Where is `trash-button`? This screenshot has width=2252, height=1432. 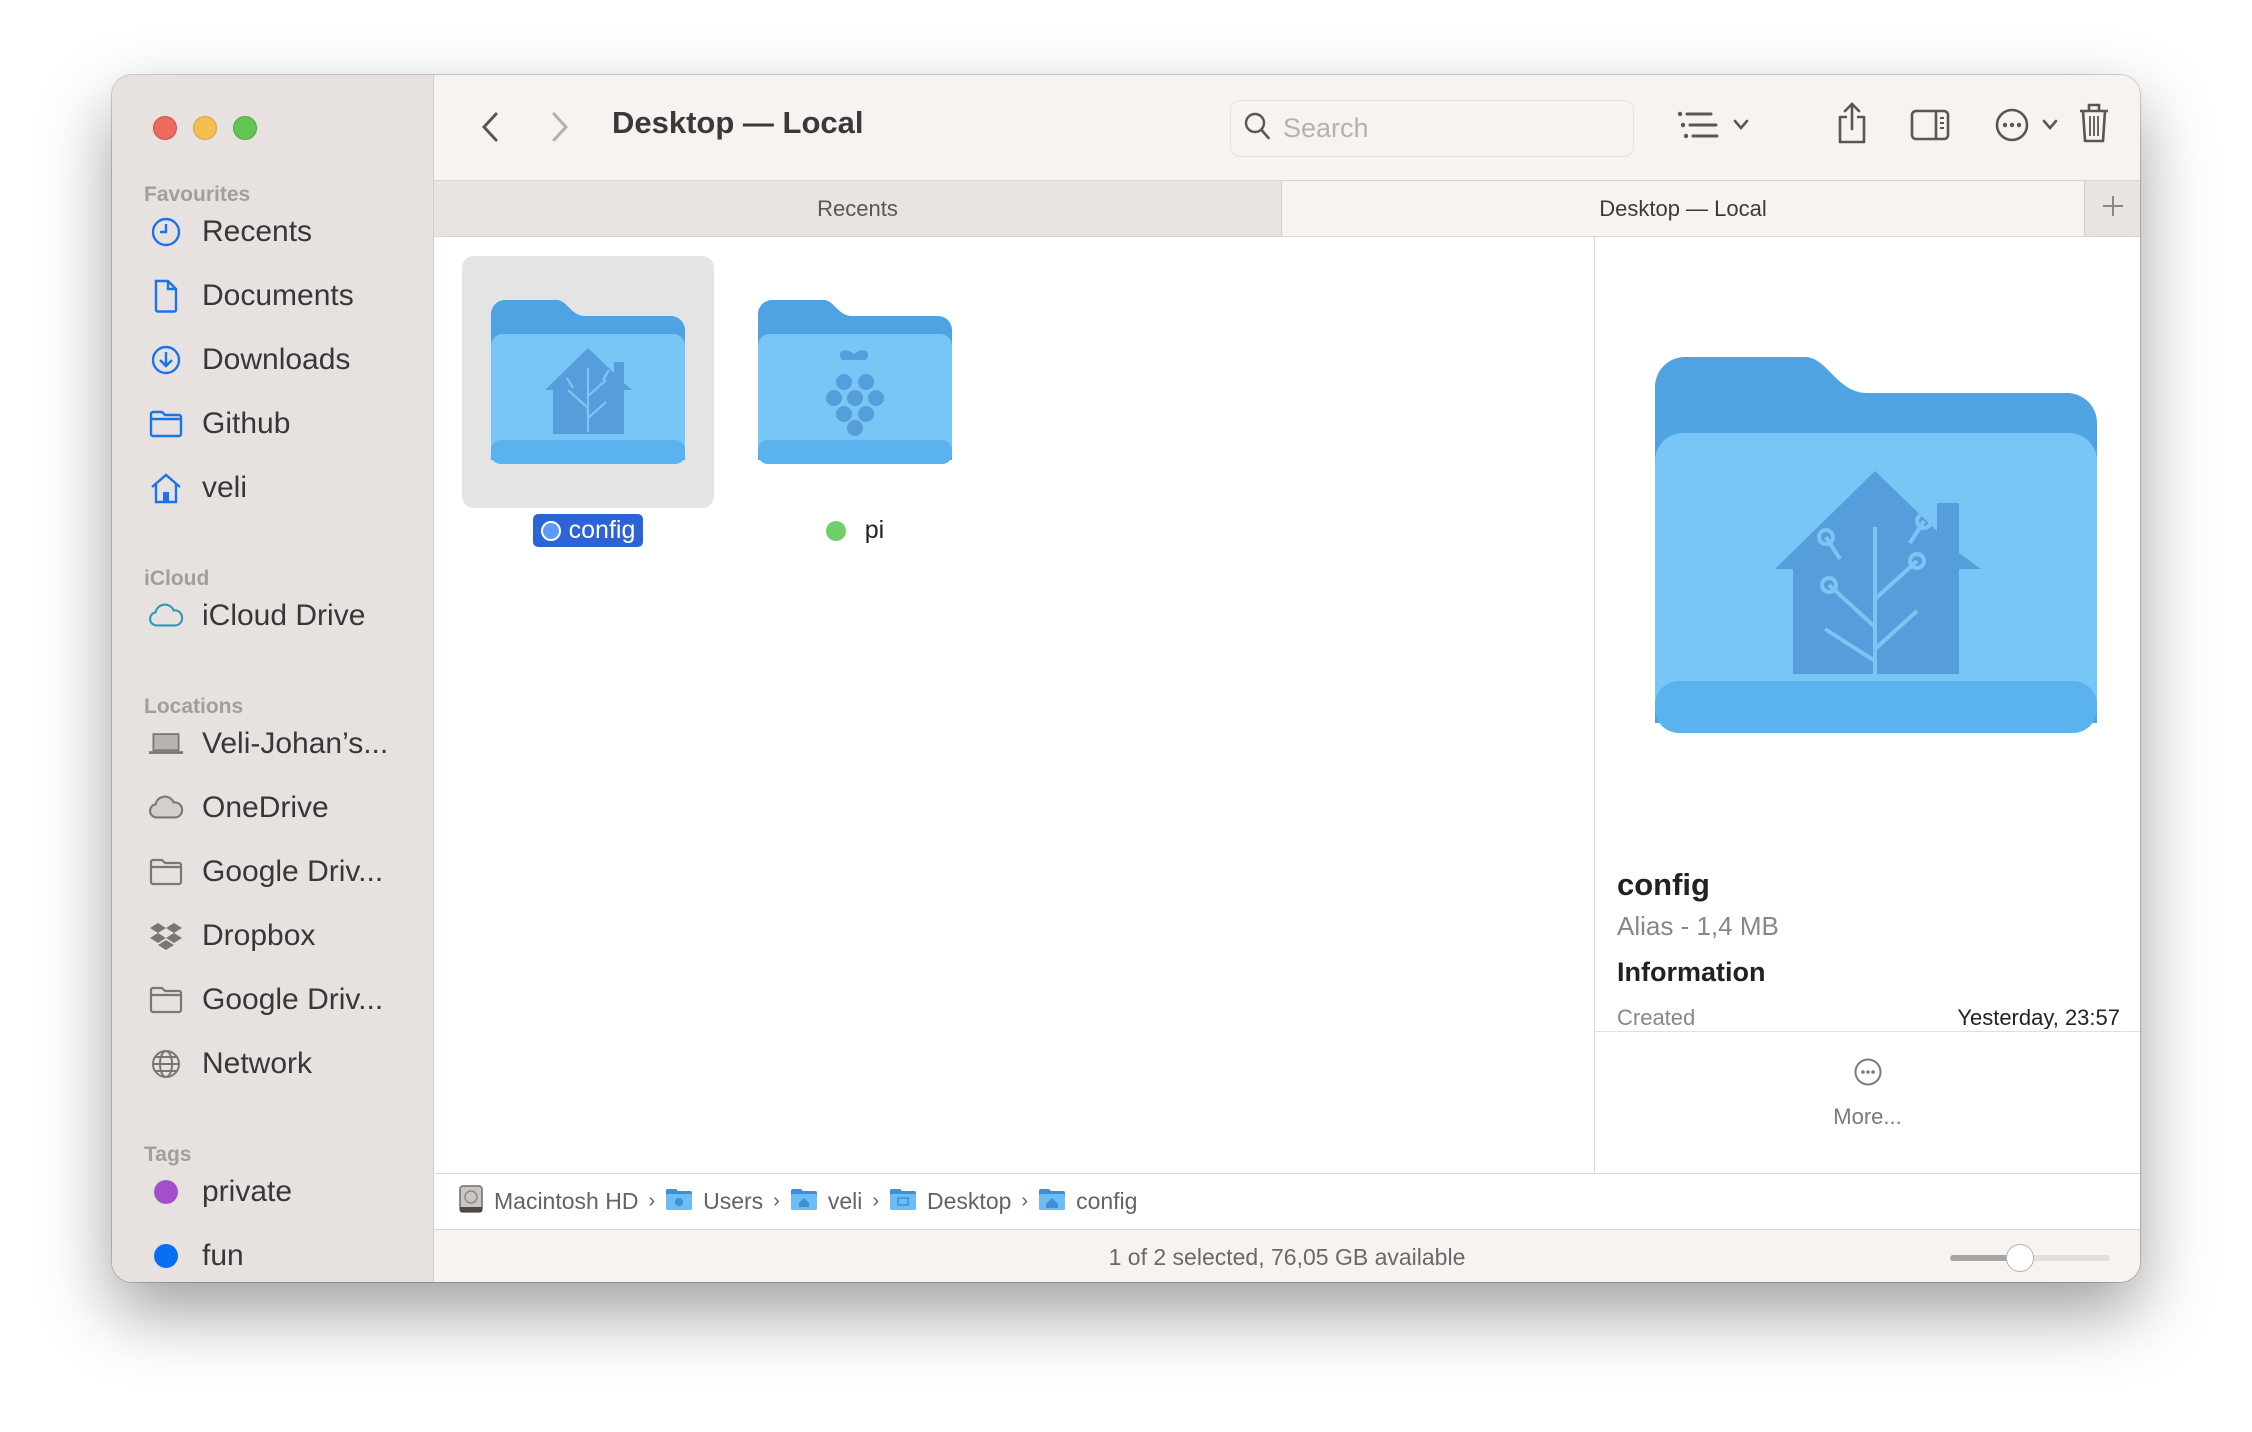 trash-button is located at coordinates (2094, 125).